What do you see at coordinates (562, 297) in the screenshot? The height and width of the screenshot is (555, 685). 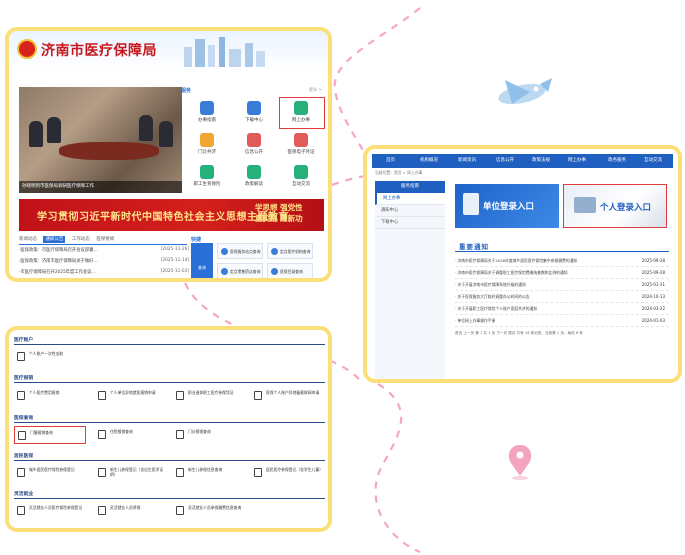 I see `list-item: · 关于医保服务大厅临时调整办公时间的公告 2024-10-13` at bounding box center [562, 297].